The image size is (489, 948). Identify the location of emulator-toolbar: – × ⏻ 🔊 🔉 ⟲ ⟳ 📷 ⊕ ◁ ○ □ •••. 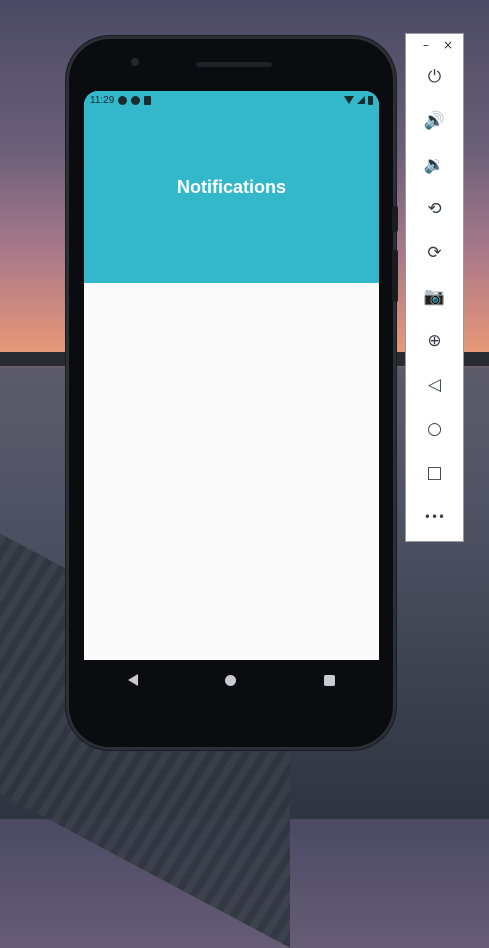
(434, 287).